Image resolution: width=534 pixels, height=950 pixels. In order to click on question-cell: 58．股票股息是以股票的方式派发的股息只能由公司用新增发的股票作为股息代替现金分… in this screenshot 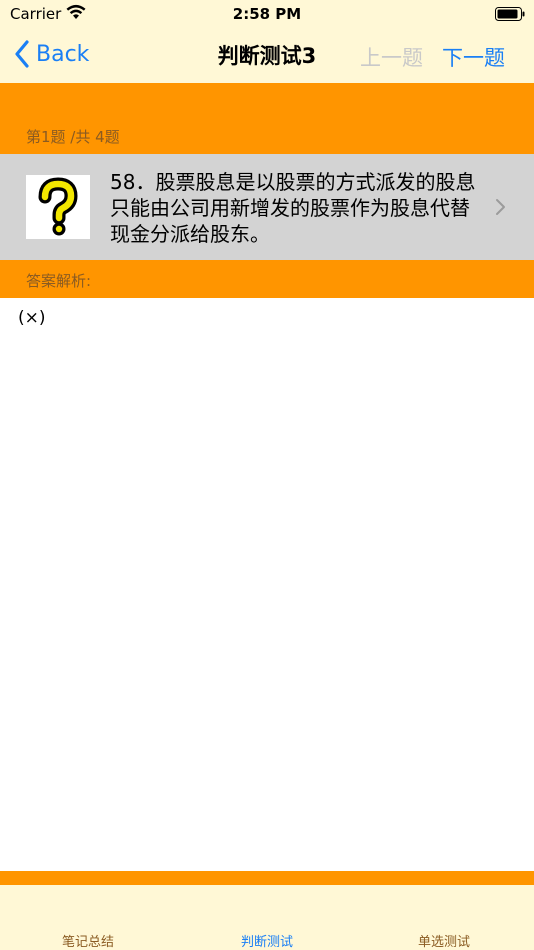, I will do `click(267, 207)`.